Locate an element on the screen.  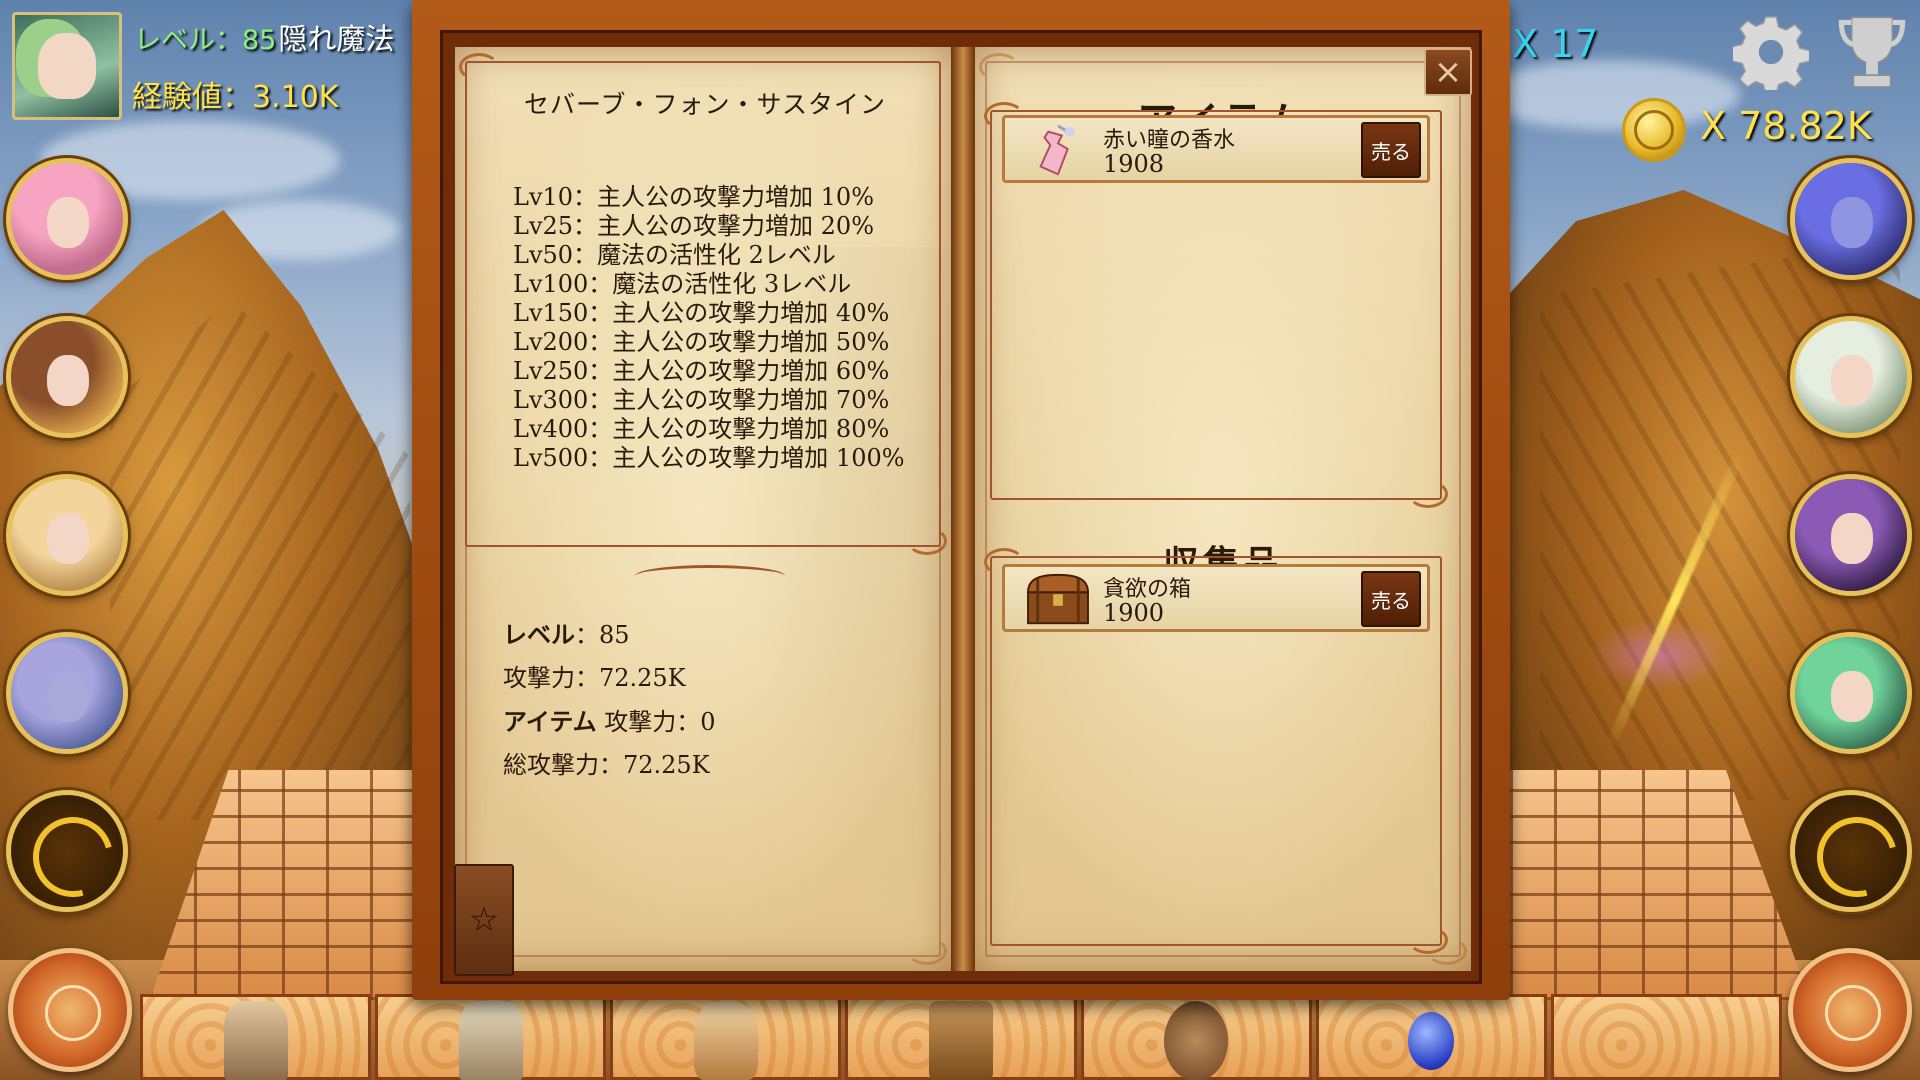
menu-slot-magic is located at coordinates (1196, 1037).